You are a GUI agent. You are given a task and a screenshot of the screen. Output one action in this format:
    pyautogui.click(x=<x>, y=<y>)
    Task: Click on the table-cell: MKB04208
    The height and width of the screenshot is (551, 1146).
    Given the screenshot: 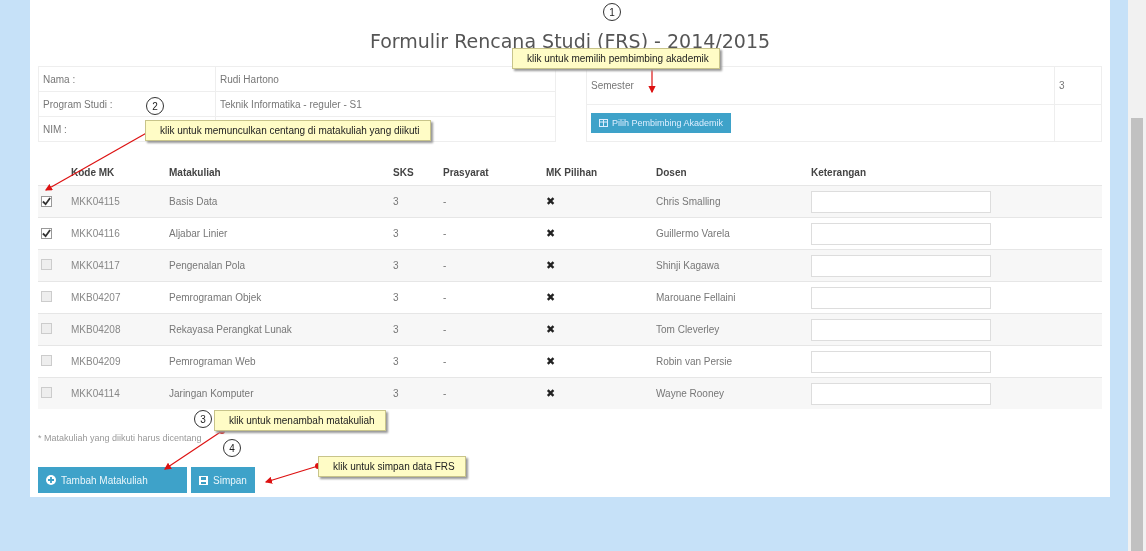 What is the action you would take?
    pyautogui.click(x=96, y=329)
    